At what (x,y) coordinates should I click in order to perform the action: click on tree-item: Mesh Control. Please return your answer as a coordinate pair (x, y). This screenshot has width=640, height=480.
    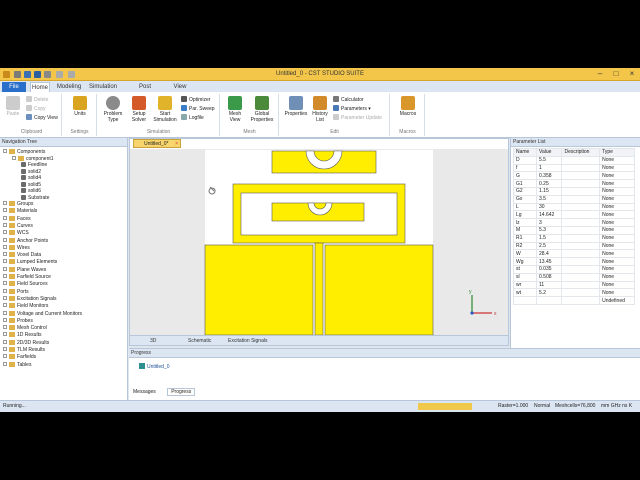
    Looking at the image, I should click on (25, 328).